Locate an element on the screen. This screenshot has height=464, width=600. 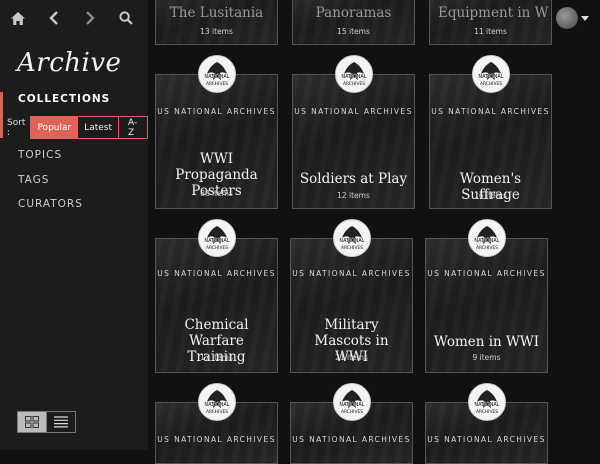
top-nav-bar is located at coordinates (74, 18).